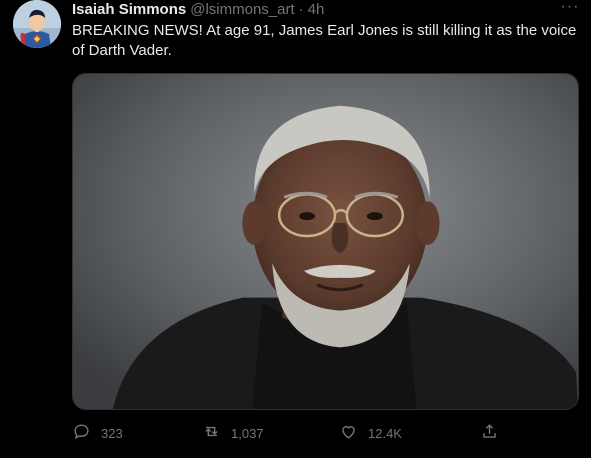 The width and height of the screenshot is (591, 458). What do you see at coordinates (292, 433) in the screenshot?
I see `tweet-actions: 323 1,037 12.4K` at bounding box center [292, 433].